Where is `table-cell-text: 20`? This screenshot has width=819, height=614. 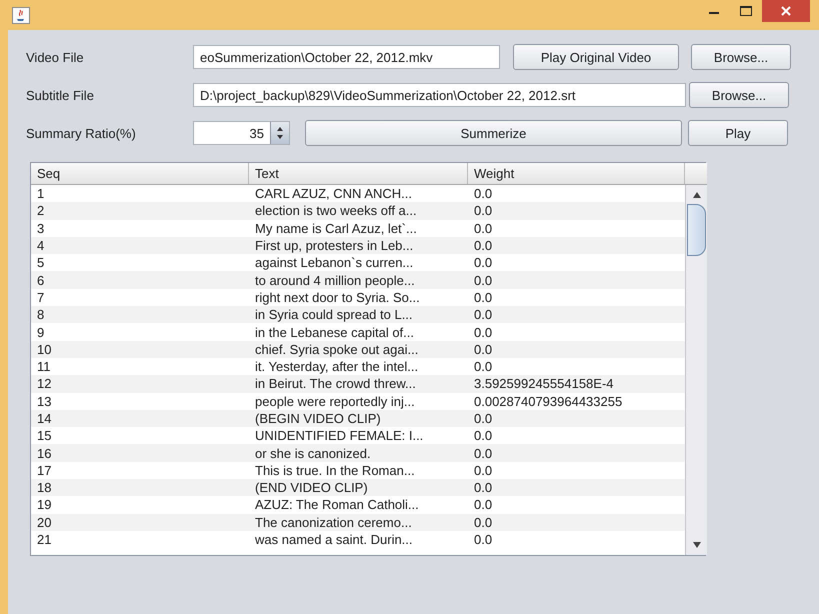
table-cell-text: 20 is located at coordinates (44, 522).